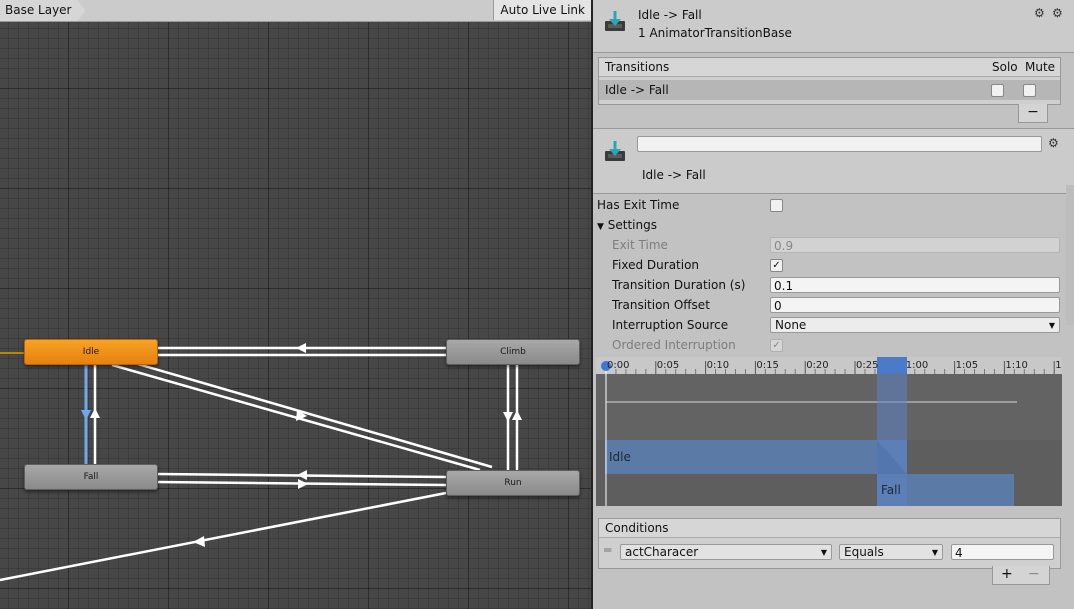 Image resolution: width=1074 pixels, height=609 pixels. I want to click on timeline-tick-label: 0:20, so click(817, 365).